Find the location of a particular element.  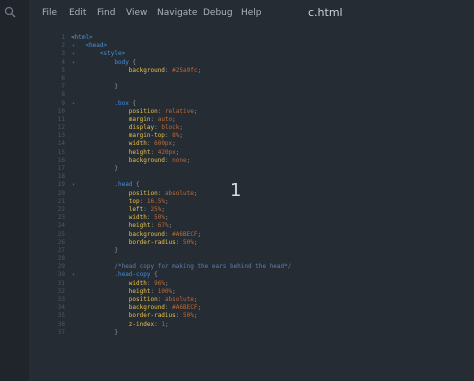

code-token: 25% is located at coordinates (156, 209).